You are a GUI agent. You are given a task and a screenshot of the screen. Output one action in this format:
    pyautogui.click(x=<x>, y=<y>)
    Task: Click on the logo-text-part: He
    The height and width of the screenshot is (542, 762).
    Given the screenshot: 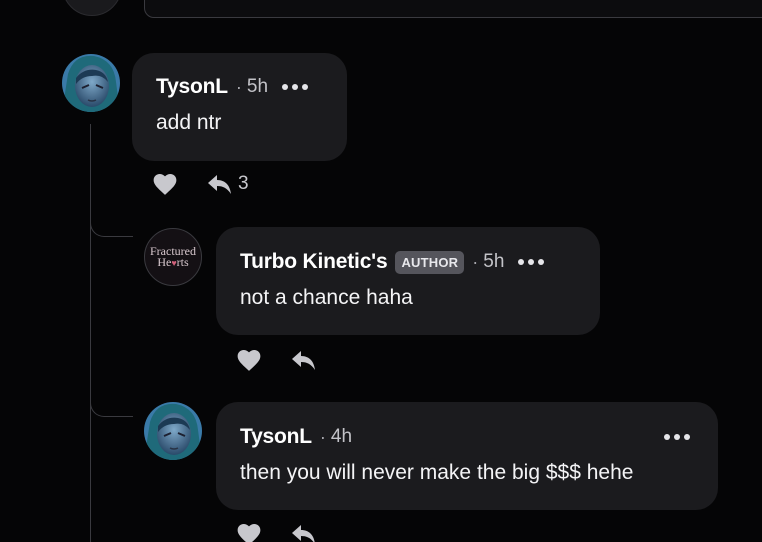 What is the action you would take?
    pyautogui.click(x=164, y=261)
    